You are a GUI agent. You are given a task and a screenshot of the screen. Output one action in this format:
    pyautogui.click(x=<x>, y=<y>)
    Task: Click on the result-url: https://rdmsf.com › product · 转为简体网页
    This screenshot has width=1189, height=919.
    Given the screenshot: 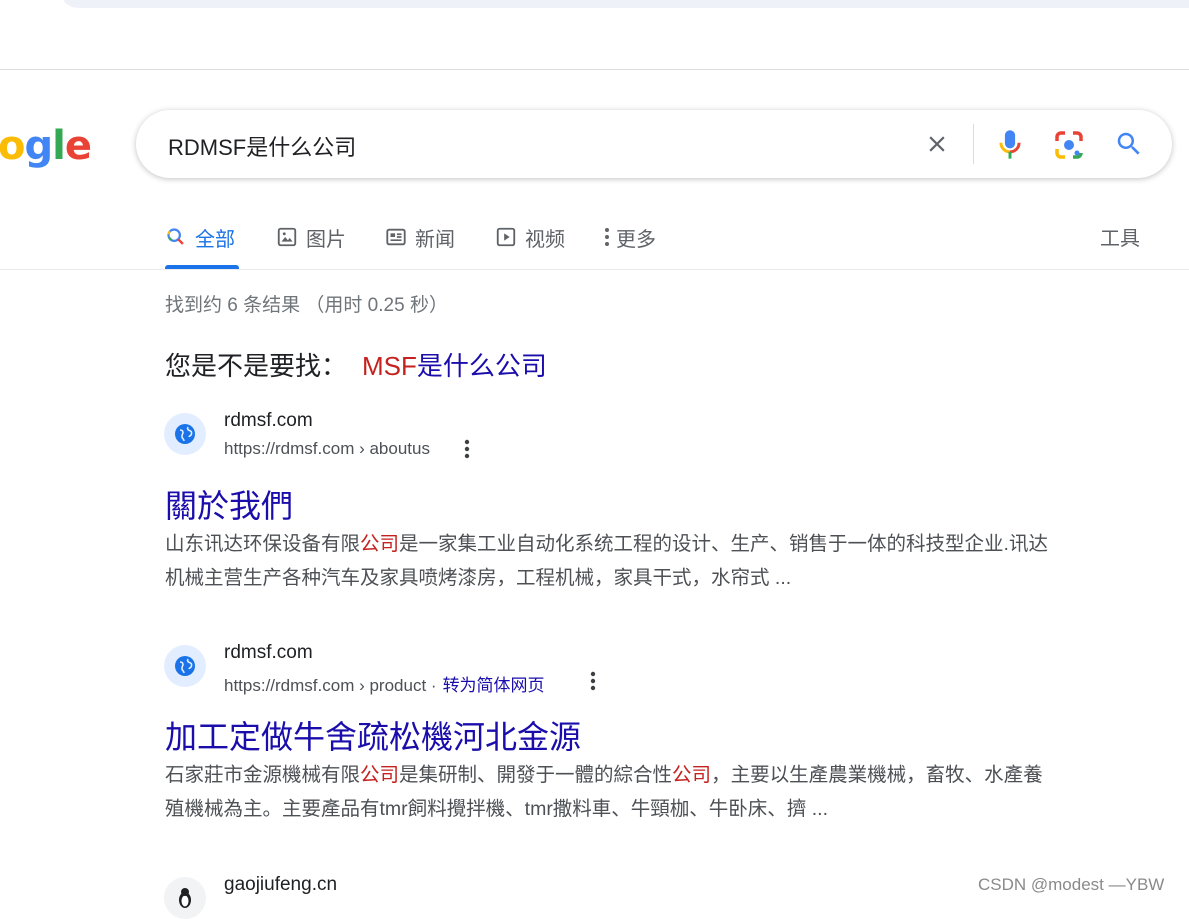 What is the action you would take?
    pyautogui.click(x=384, y=683)
    